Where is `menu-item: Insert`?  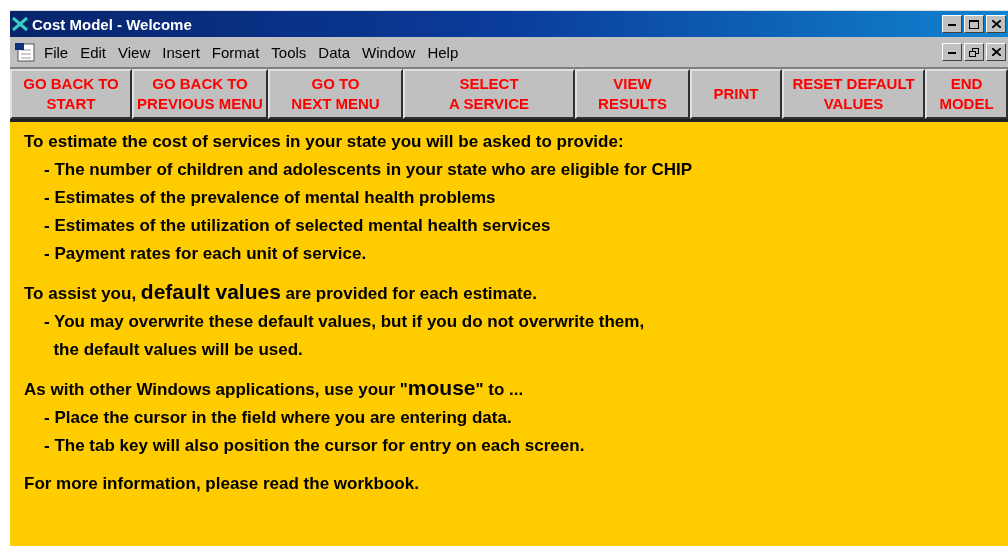
menu-item: Insert is located at coordinates (181, 52).